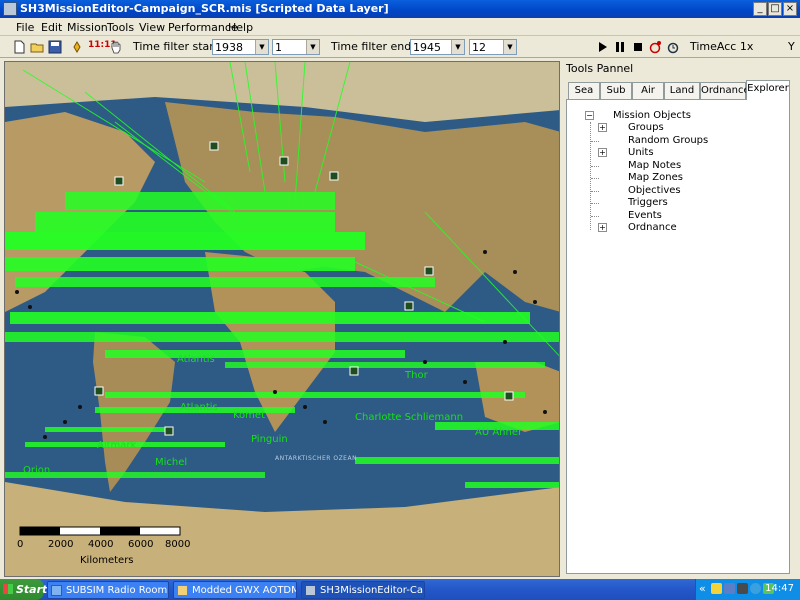 Image resolution: width=800 pixels, height=600 pixels. Describe the element at coordinates (55, 47) in the screenshot. I see `save-icon` at that location.